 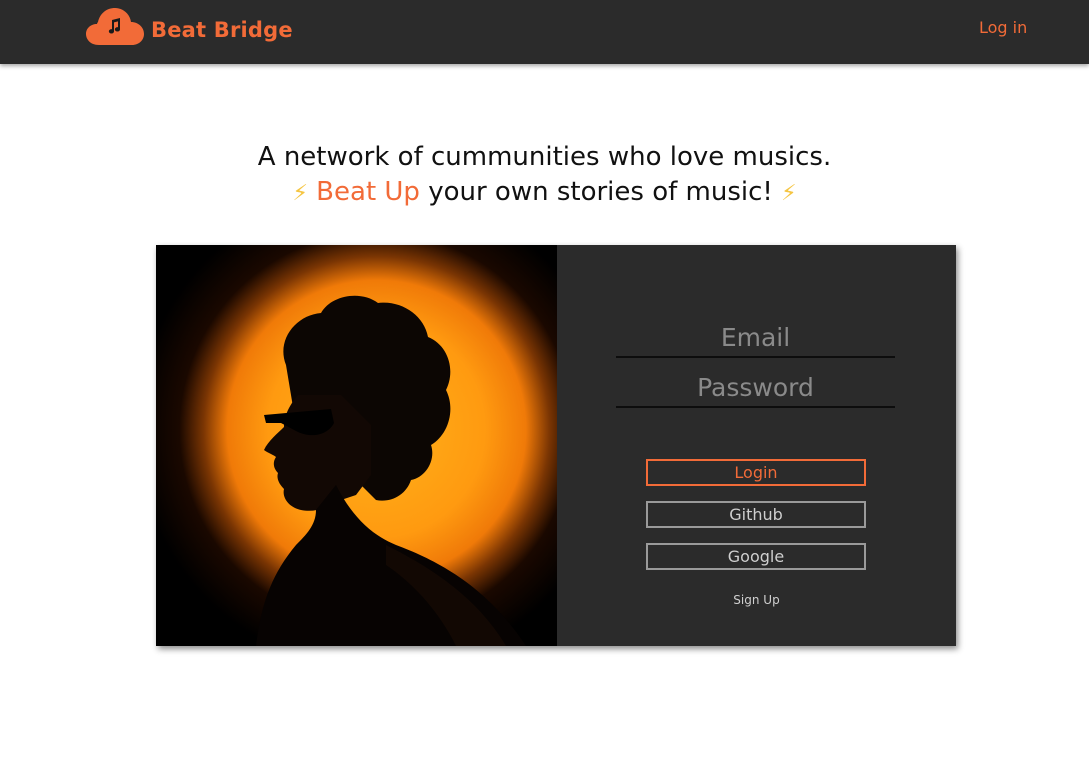 I want to click on signup-link: Sign Up, so click(x=756, y=600).